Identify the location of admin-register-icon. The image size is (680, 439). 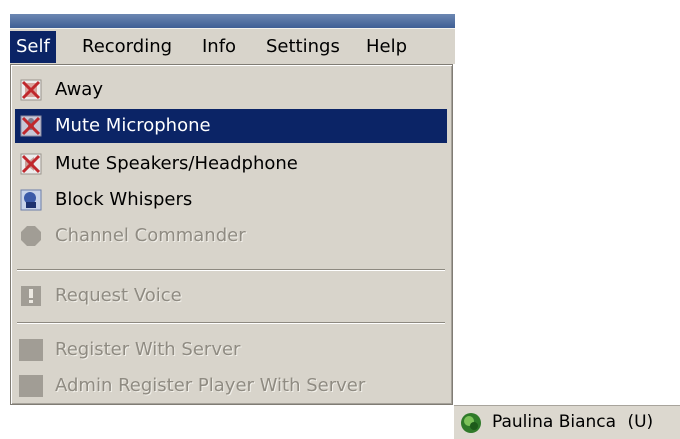
(31, 386).